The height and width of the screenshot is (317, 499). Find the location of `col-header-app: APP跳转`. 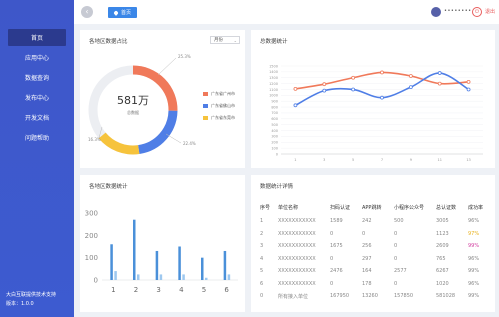

col-header-app: APP跳转 is located at coordinates (372, 207).